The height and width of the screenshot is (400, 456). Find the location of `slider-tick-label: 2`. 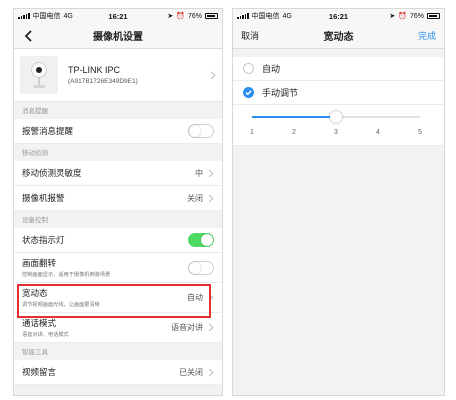

slider-tick-label: 2 is located at coordinates (294, 132).